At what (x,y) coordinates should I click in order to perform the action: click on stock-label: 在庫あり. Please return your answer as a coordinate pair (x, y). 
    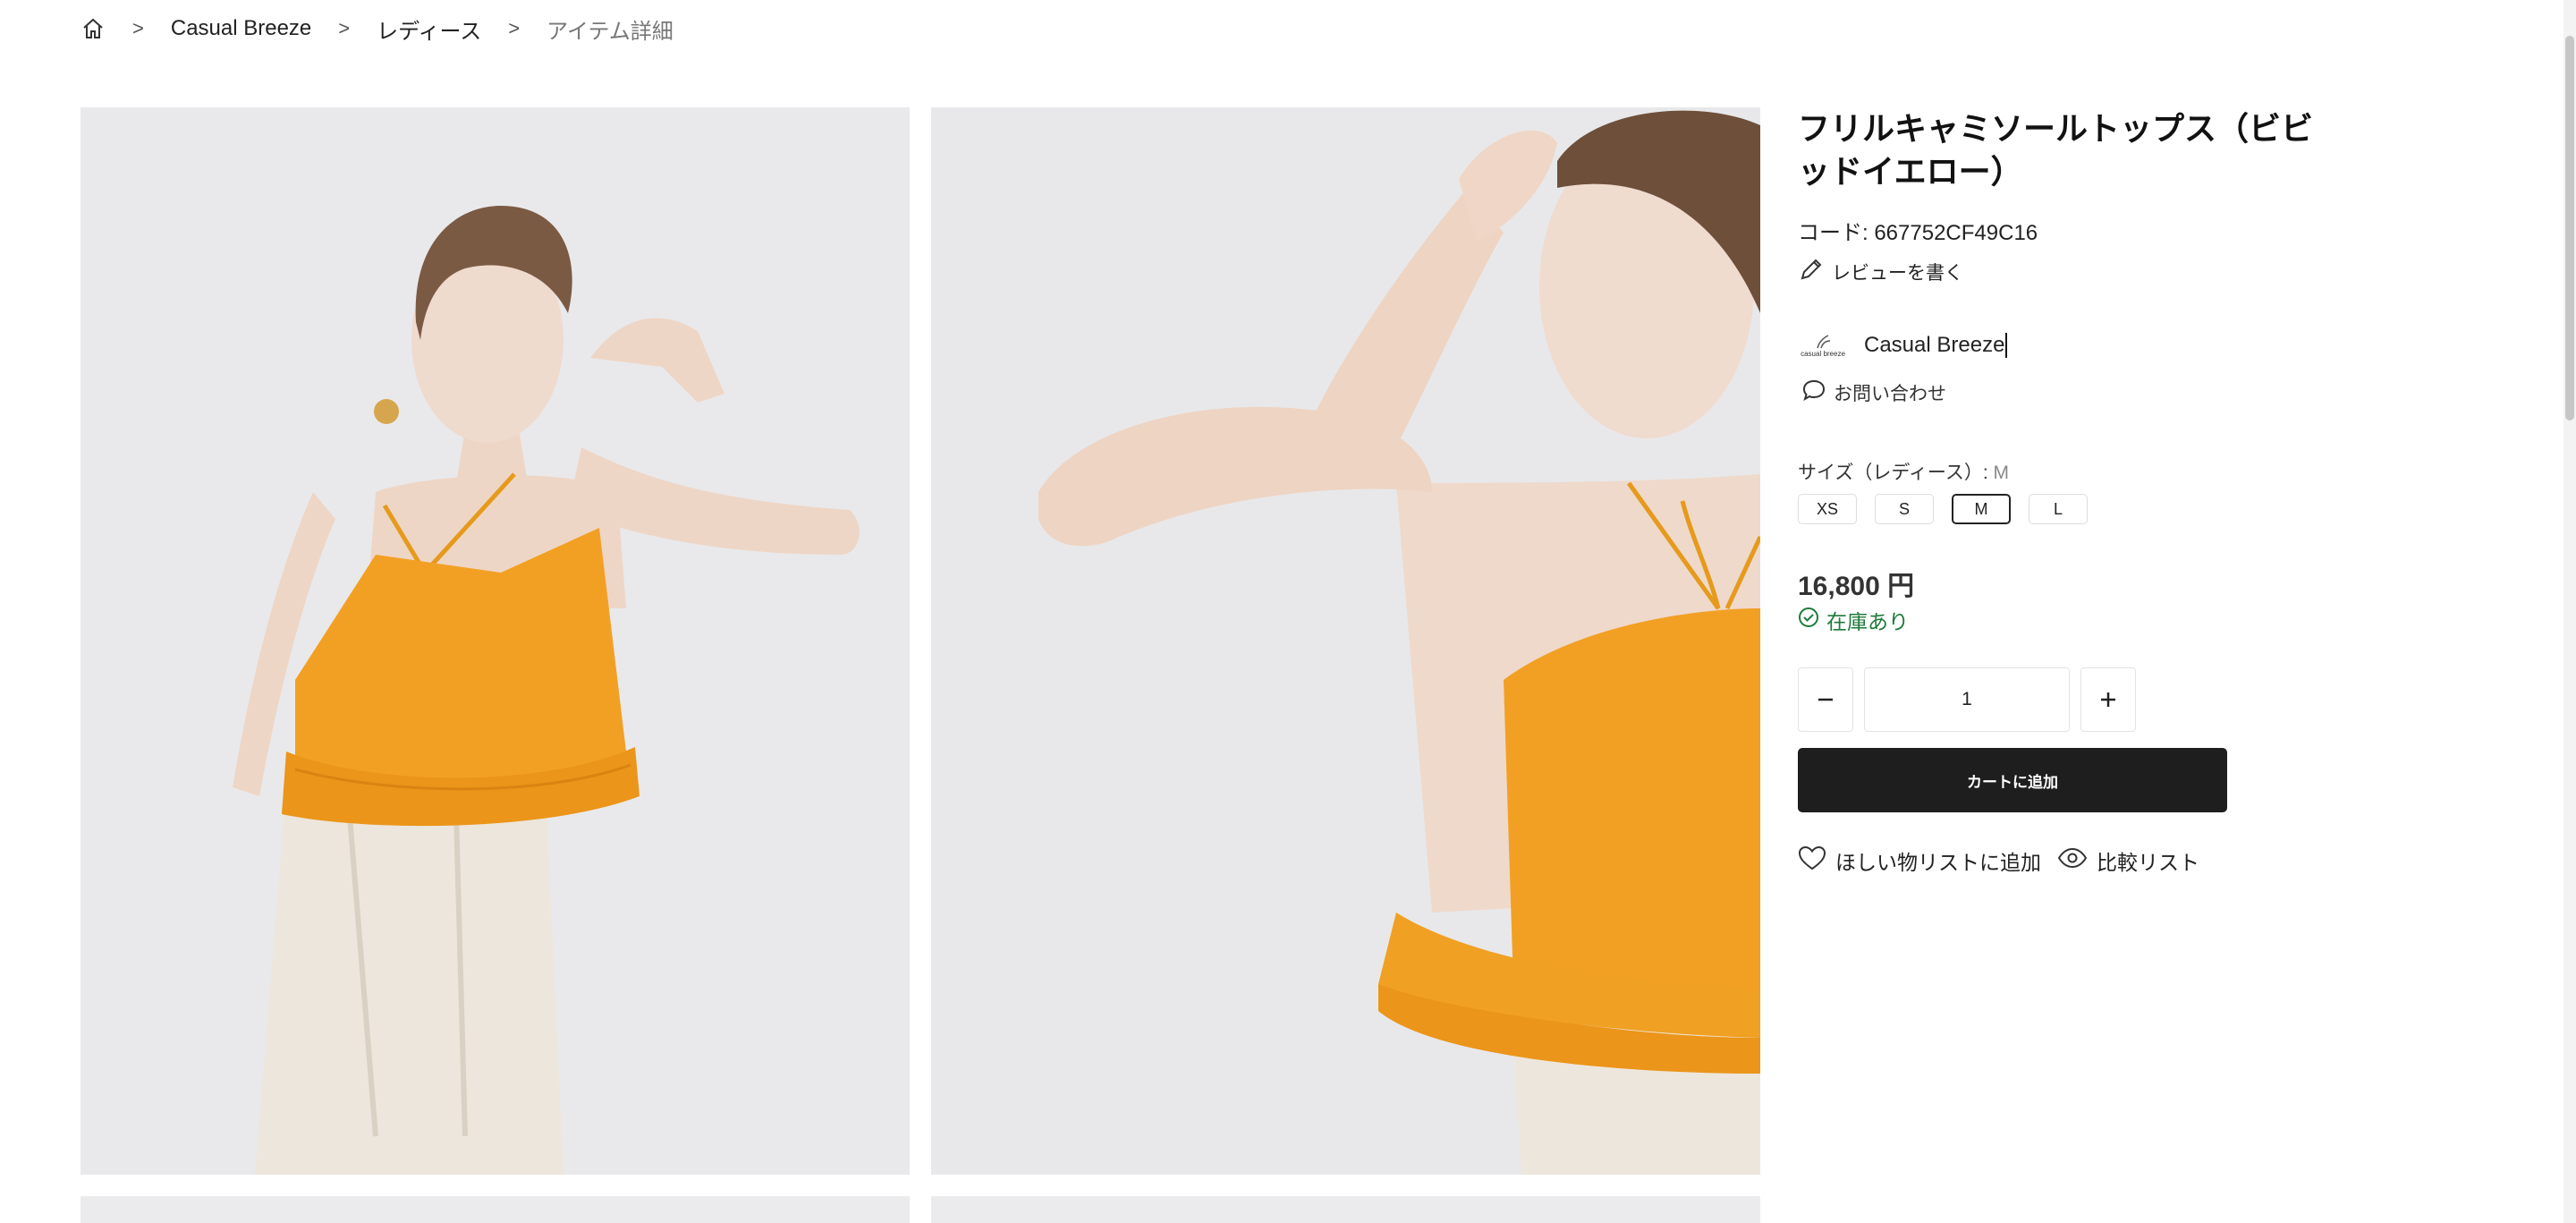
    Looking at the image, I should click on (1867, 621).